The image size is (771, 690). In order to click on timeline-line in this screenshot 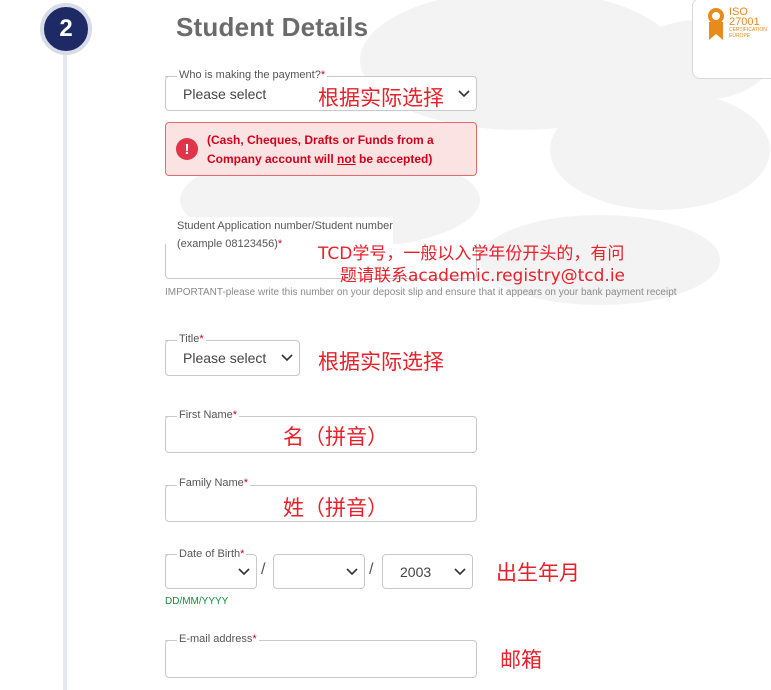, I will do `click(65, 370)`.